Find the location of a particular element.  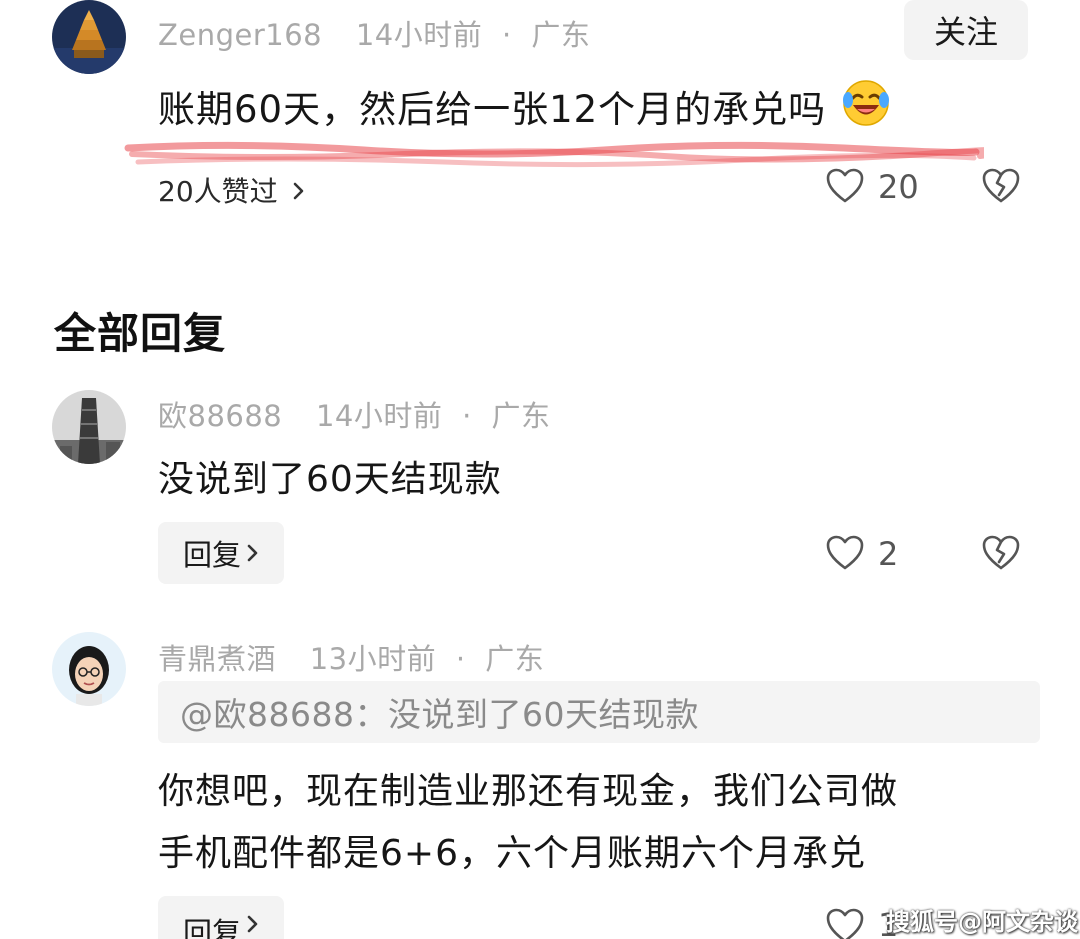

avatar-qingdingzhujiu is located at coordinates (89, 669).